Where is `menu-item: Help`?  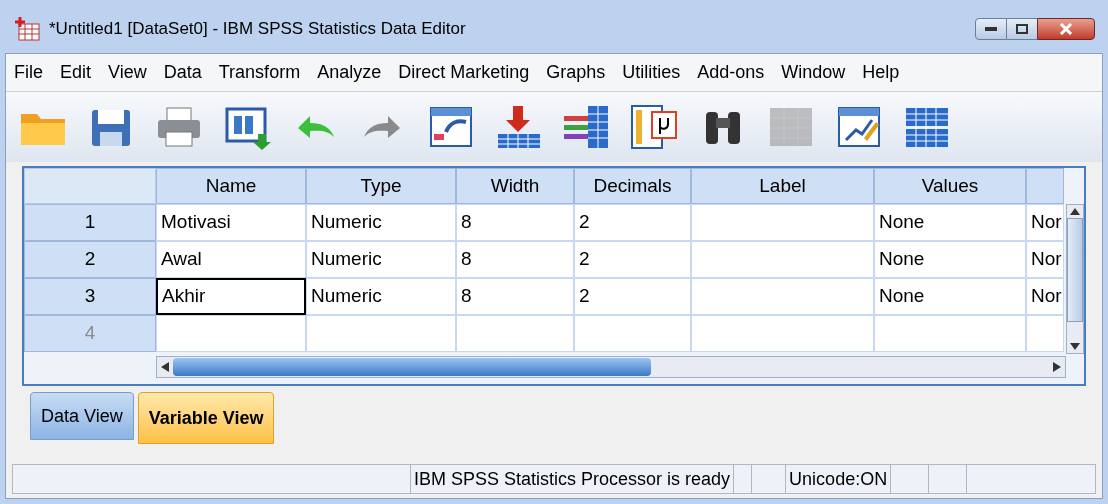
menu-item: Help is located at coordinates (881, 72).